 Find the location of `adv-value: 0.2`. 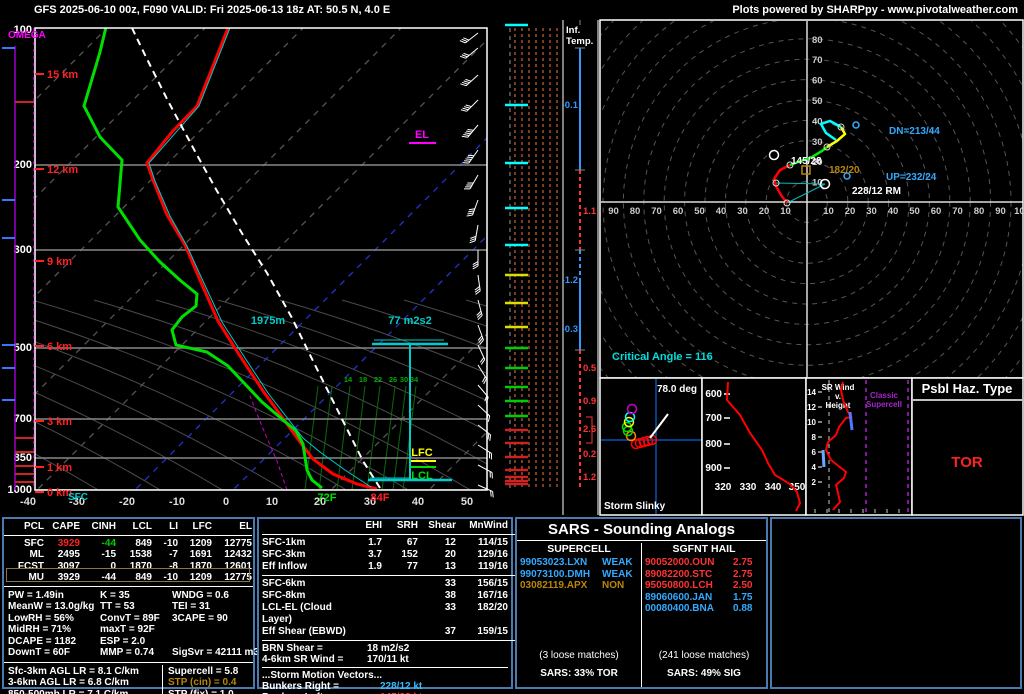

adv-value: 0.2 is located at coordinates (589, 454).